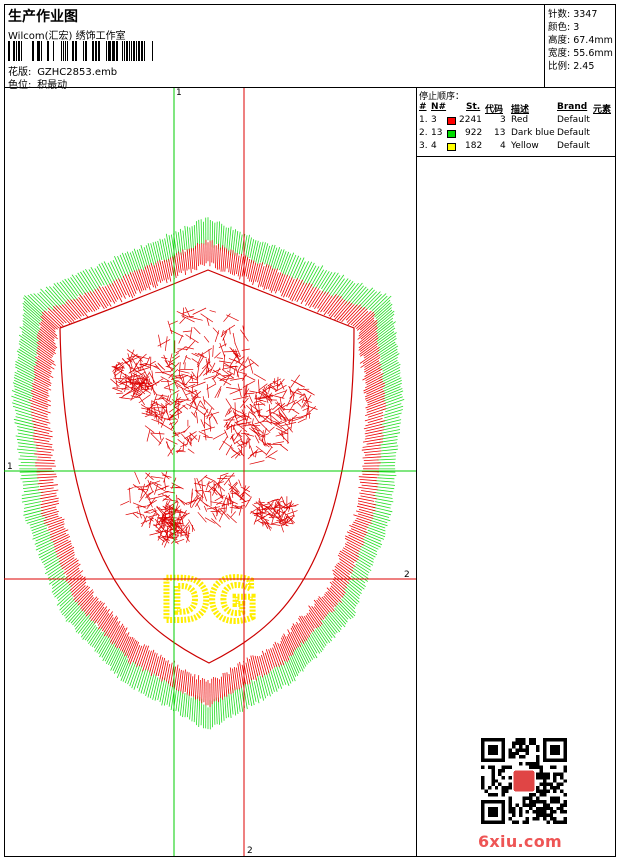 Image resolution: width=620 pixels, height=860 pixels. Describe the element at coordinates (407, 575) in the screenshot. I see `guide-label-h2: 2` at that location.